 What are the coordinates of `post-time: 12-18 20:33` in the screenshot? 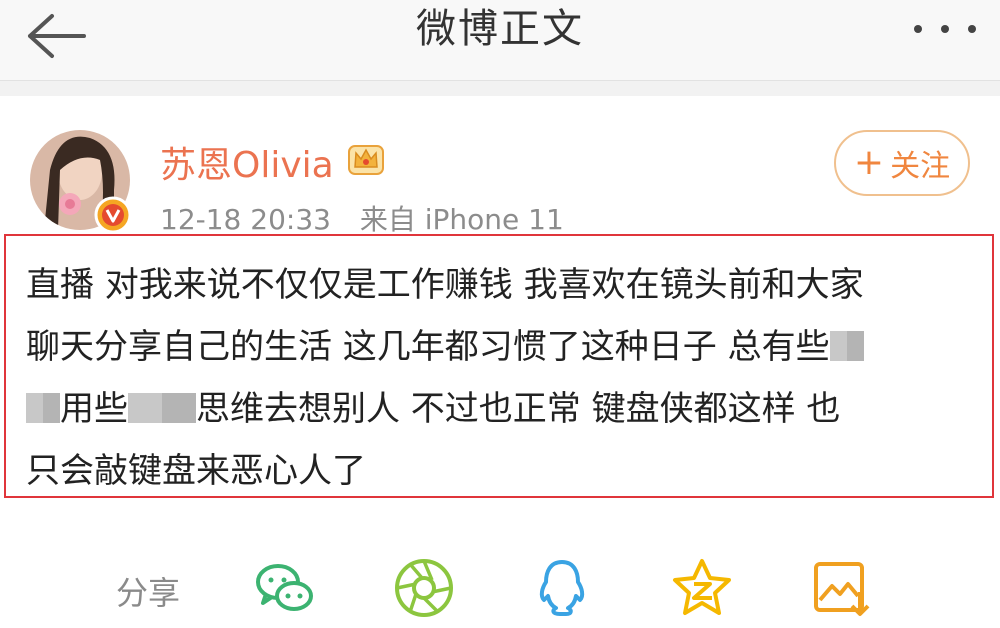 It's located at (245, 219).